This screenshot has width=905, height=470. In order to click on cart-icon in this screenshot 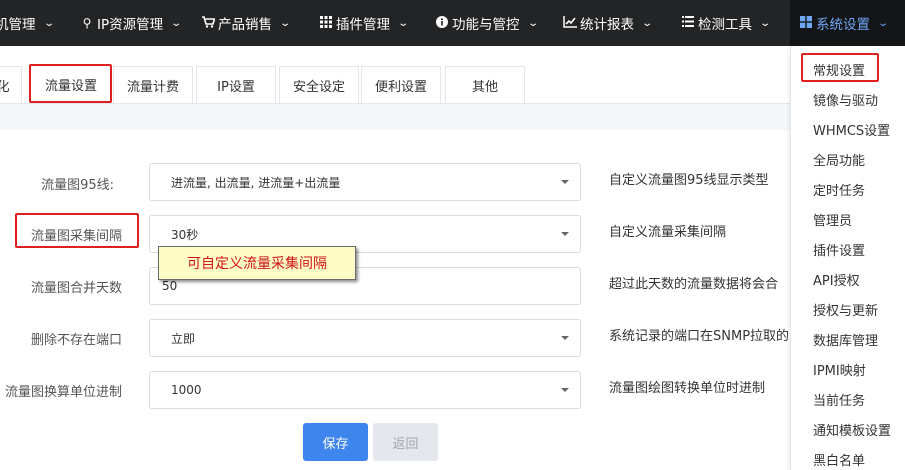, I will do `click(208, 23)`.